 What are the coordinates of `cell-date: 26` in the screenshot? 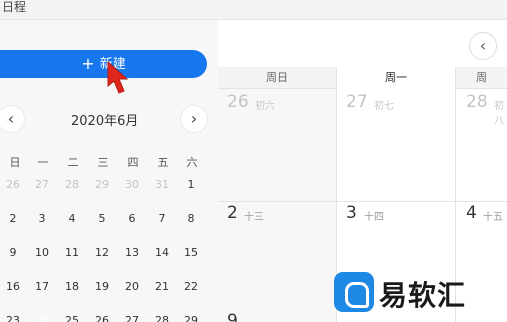 It's located at (238, 102).